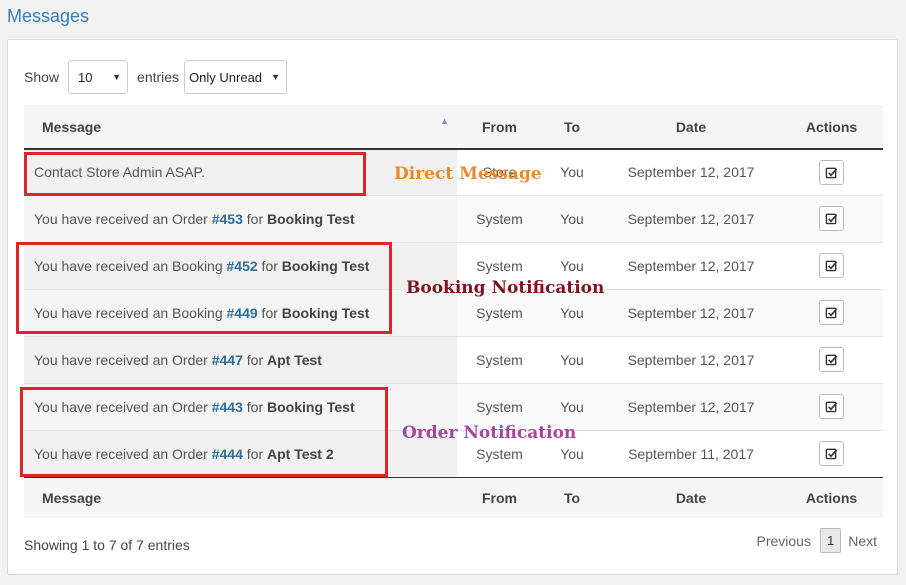 The image size is (906, 585). Describe the element at coordinates (240, 127) in the screenshot. I see `column-header-message: Message ▲` at that location.